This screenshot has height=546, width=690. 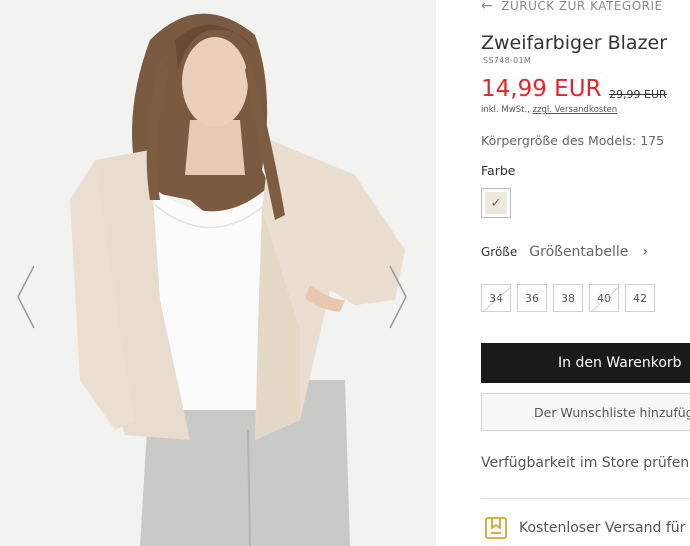 I want to click on size-option: 34, so click(x=496, y=298).